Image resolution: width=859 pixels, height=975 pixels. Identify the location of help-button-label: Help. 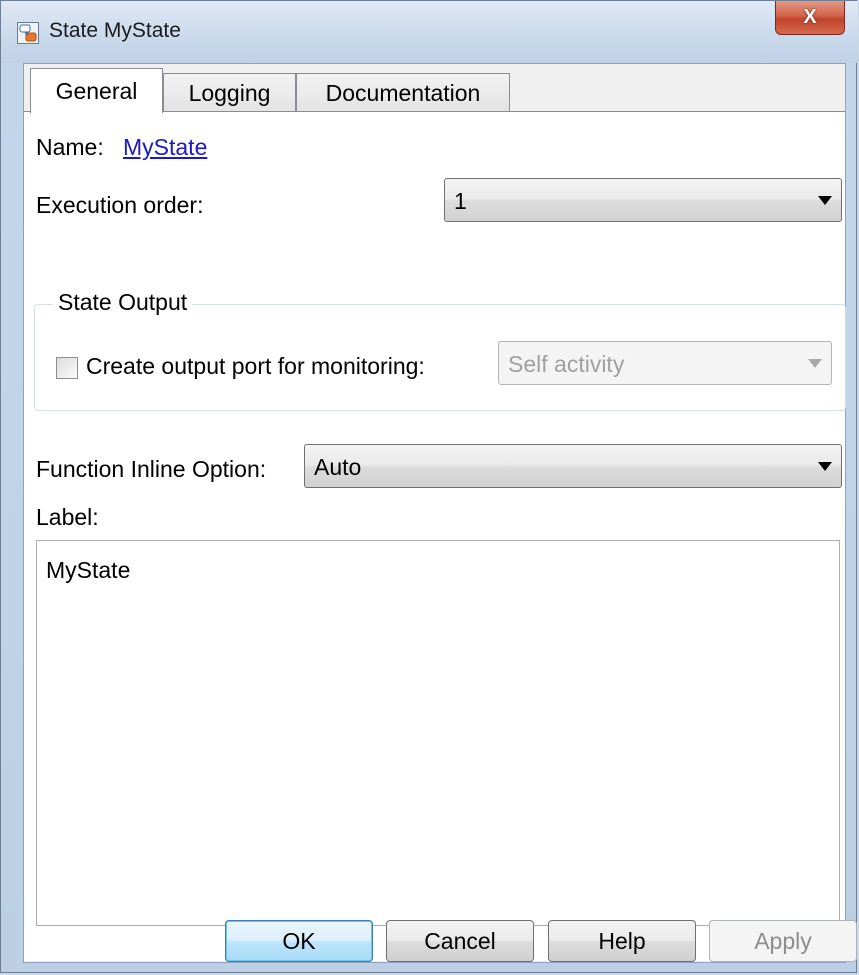
(622, 940).